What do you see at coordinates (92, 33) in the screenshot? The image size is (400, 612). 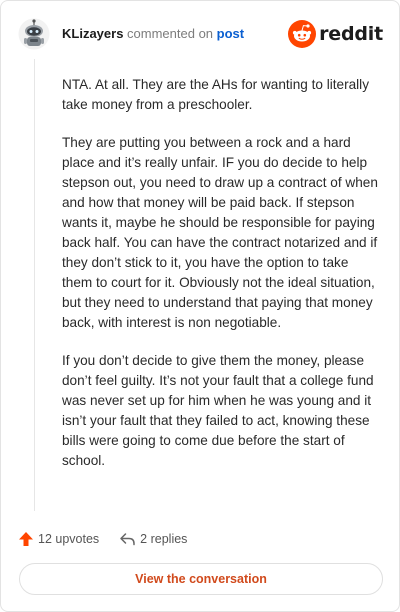 I see `username-link: KLizayers` at bounding box center [92, 33].